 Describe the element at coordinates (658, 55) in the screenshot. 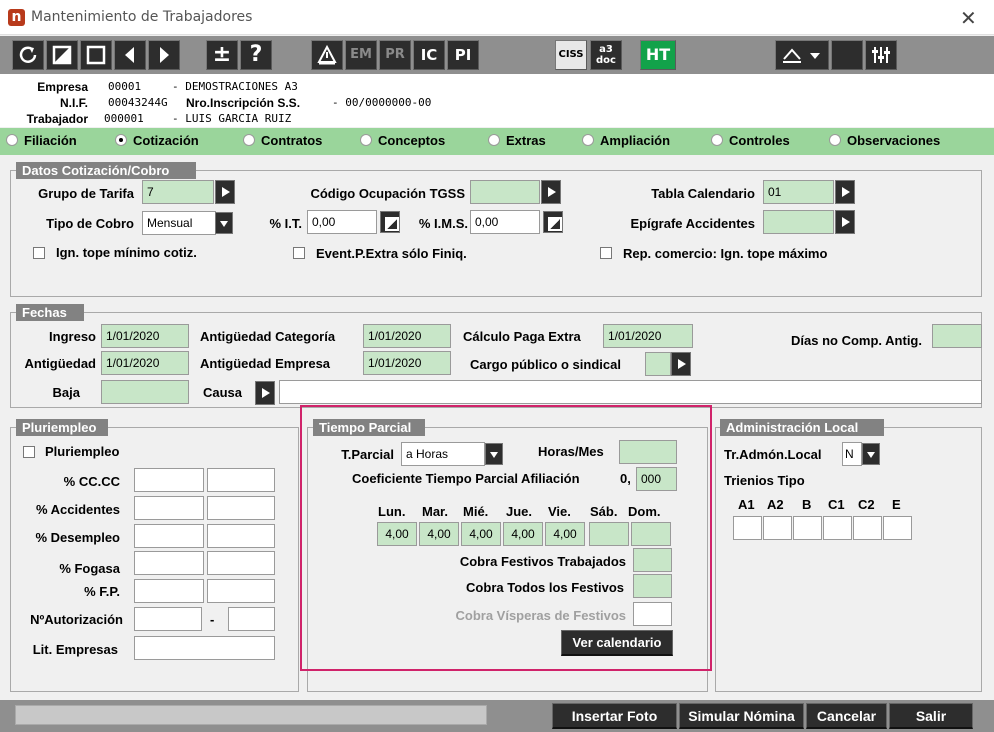

I see `ht-button: HT` at that location.